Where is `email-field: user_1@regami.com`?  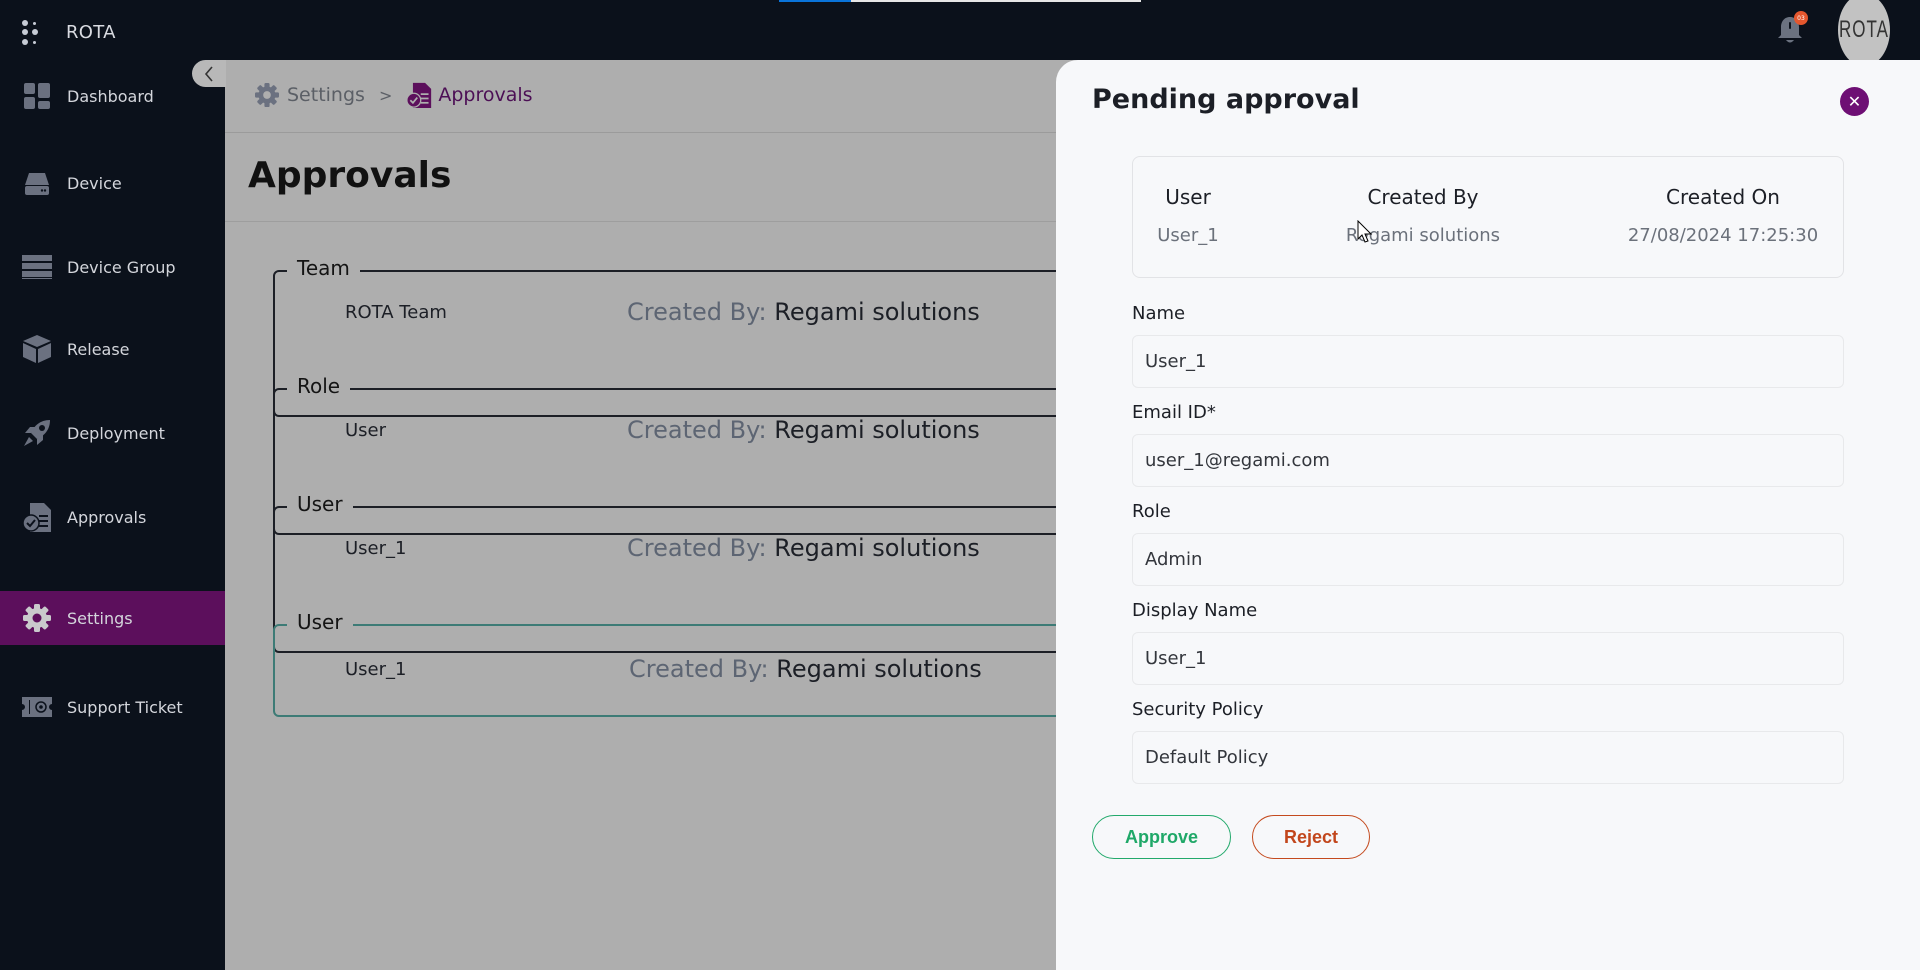
email-field: user_1@regami.com is located at coordinates (1488, 460).